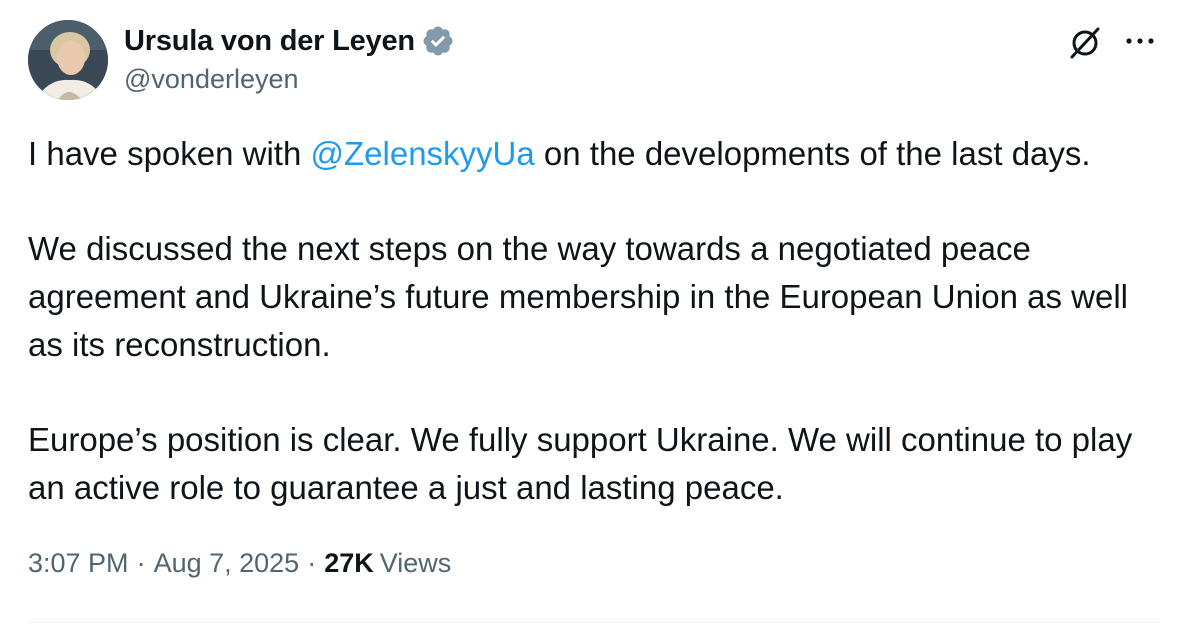 This screenshot has height=640, width=1198. What do you see at coordinates (169, 153) in the screenshot?
I see `tweet-text-segment: I have spoken with` at bounding box center [169, 153].